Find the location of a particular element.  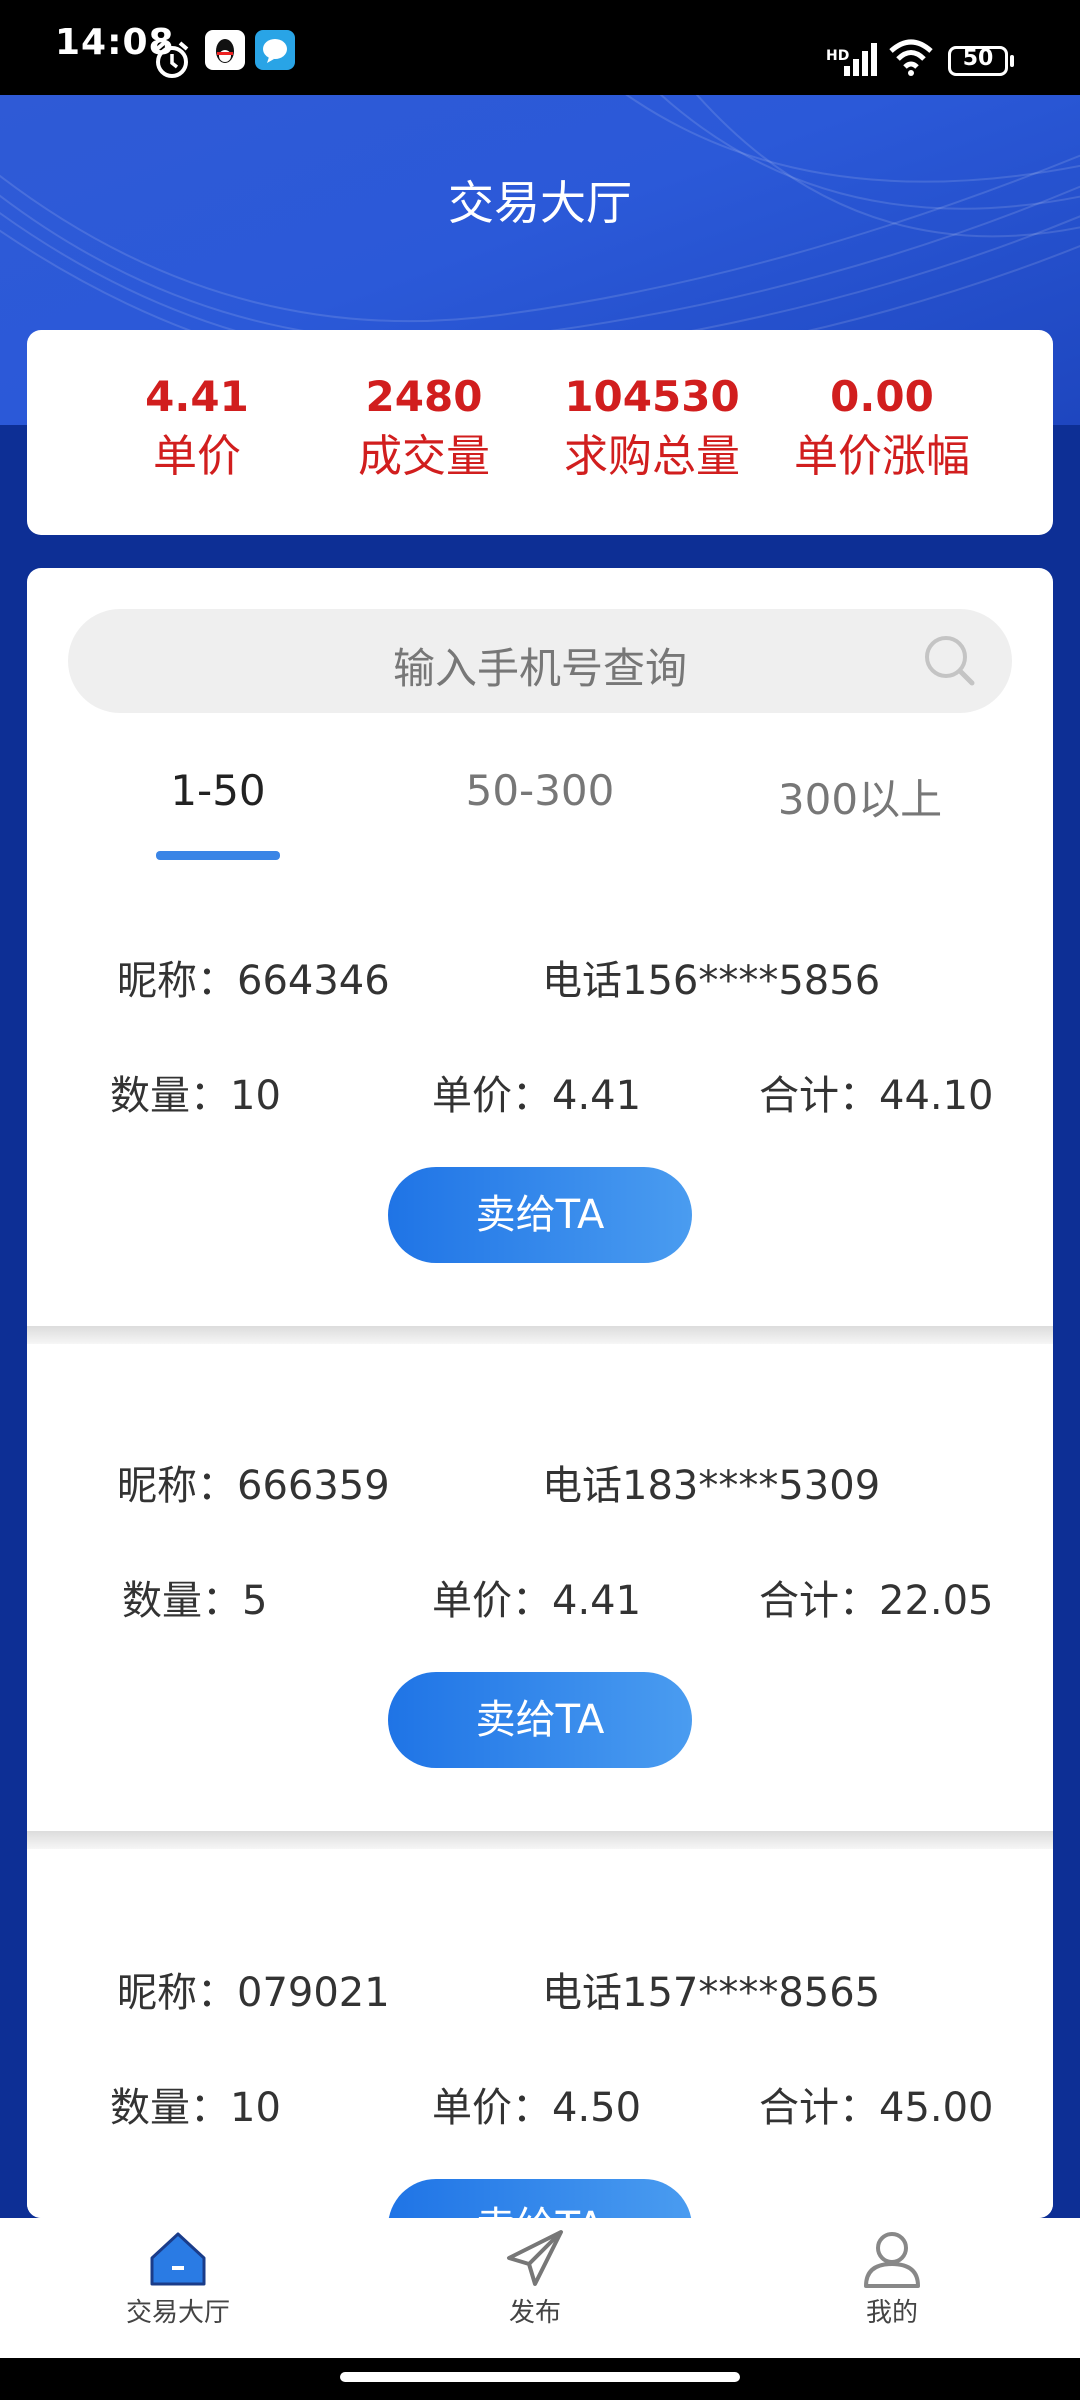

stat-label: 成交量 is located at coordinates (424, 456).